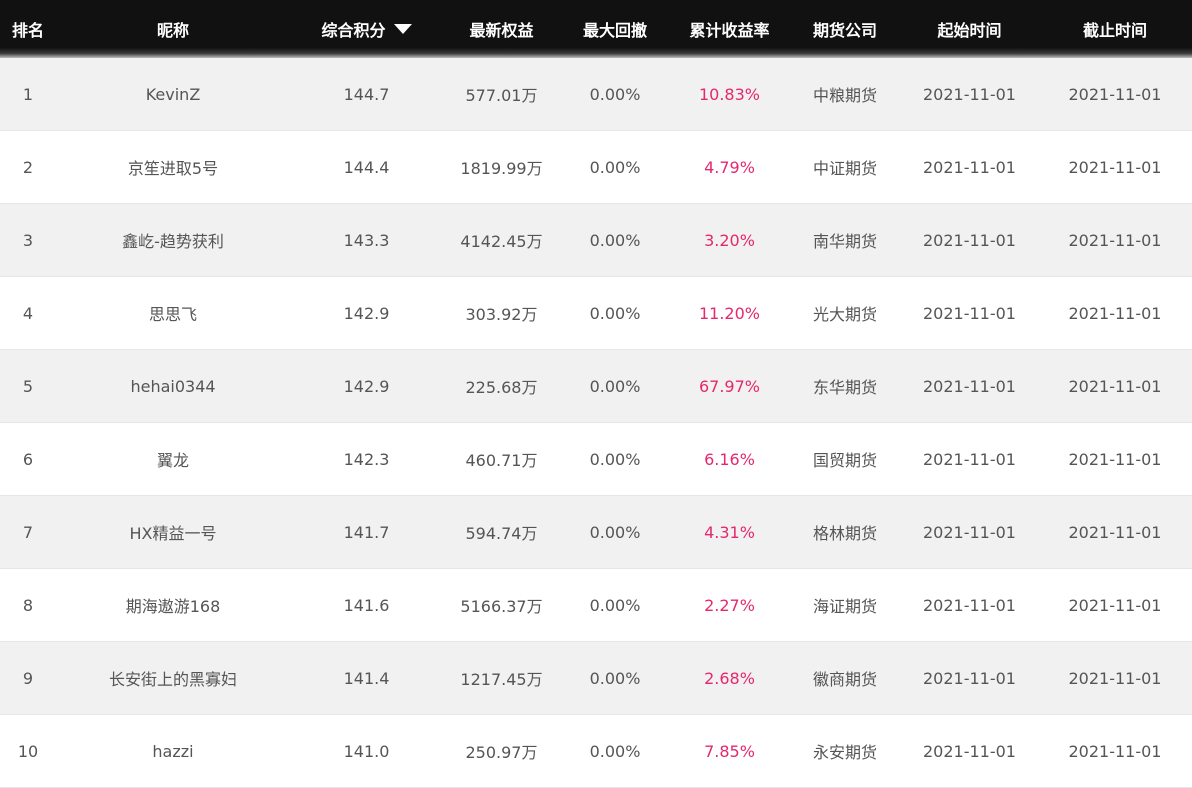 The height and width of the screenshot is (788, 1192). What do you see at coordinates (501, 30) in the screenshot?
I see `column-header-equity: 最新权益` at bounding box center [501, 30].